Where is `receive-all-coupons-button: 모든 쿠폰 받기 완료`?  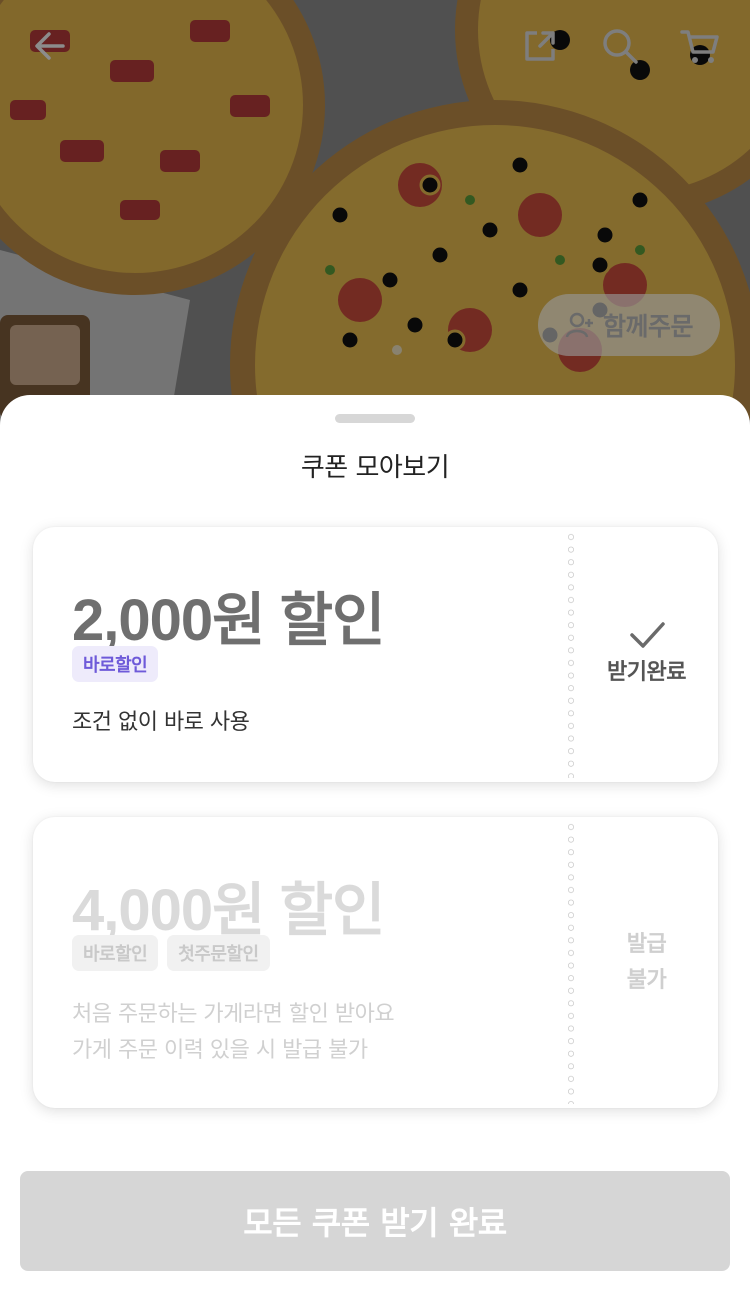
receive-all-coupons-button: 모든 쿠폰 받기 완료 is located at coordinates (375, 1221).